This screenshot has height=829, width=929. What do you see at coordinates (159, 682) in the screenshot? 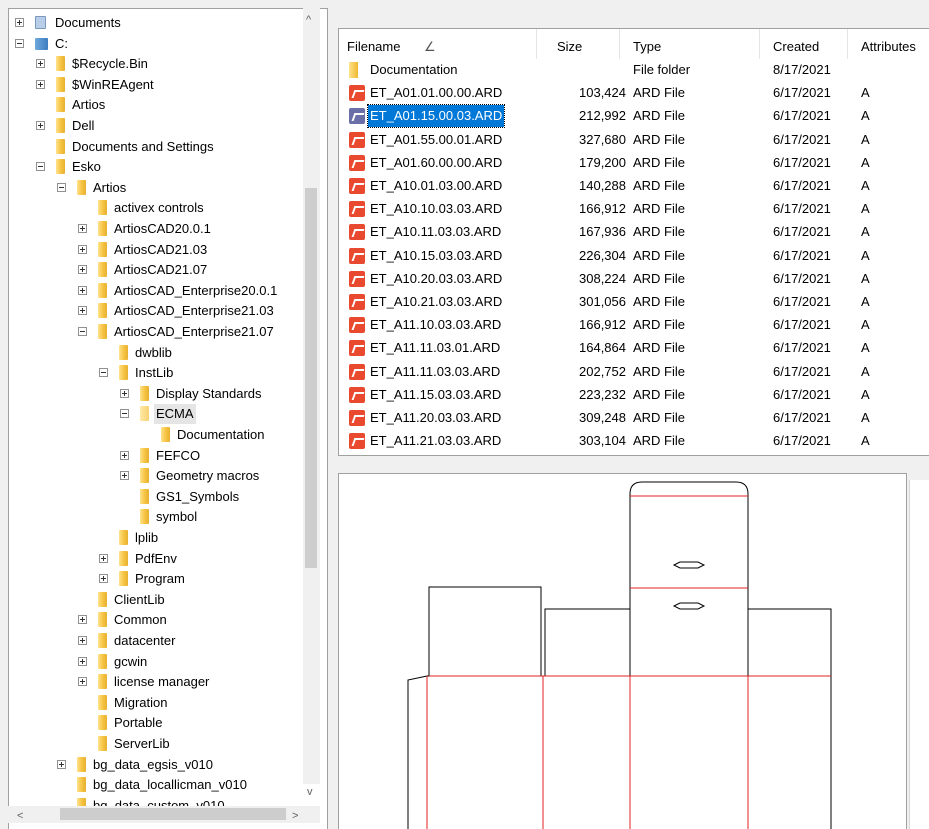
I see `tree-item: license manager` at bounding box center [159, 682].